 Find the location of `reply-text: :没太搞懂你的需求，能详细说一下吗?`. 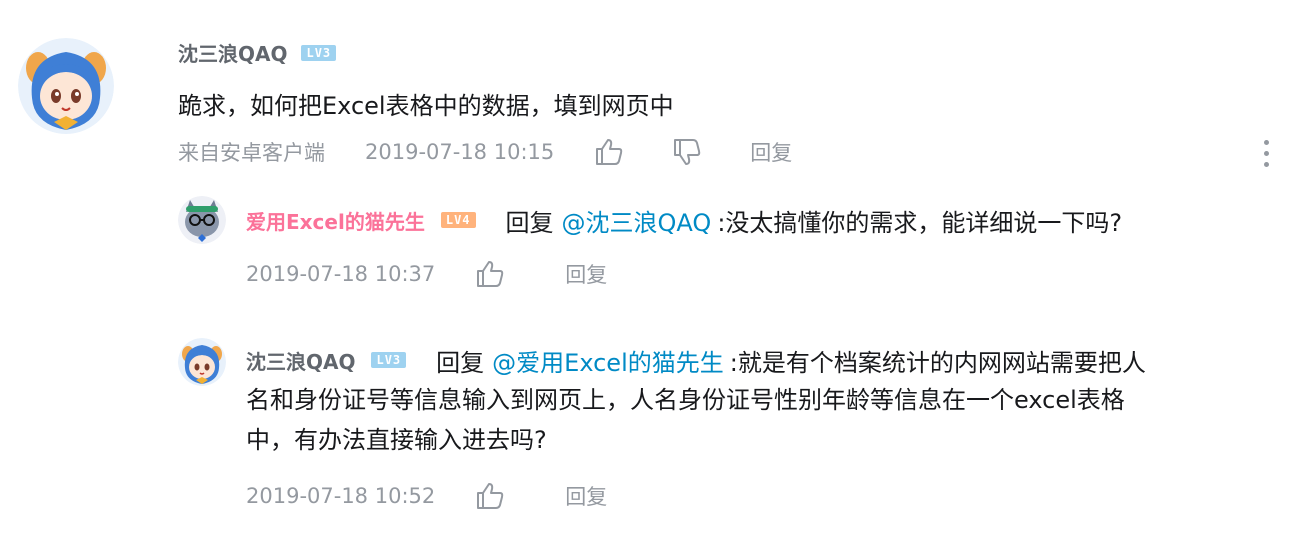

reply-text: :没太搞懂你的需求，能详细说一下吗? is located at coordinates (920, 222).